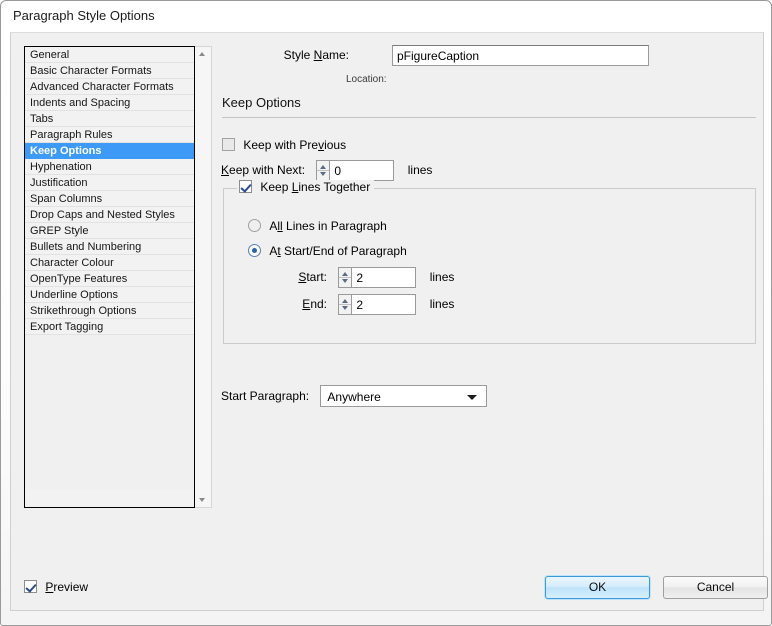 Image resolution: width=772 pixels, height=626 pixels. What do you see at coordinates (254, 250) in the screenshot?
I see `at-start-end-of-paragraph-radio` at bounding box center [254, 250].